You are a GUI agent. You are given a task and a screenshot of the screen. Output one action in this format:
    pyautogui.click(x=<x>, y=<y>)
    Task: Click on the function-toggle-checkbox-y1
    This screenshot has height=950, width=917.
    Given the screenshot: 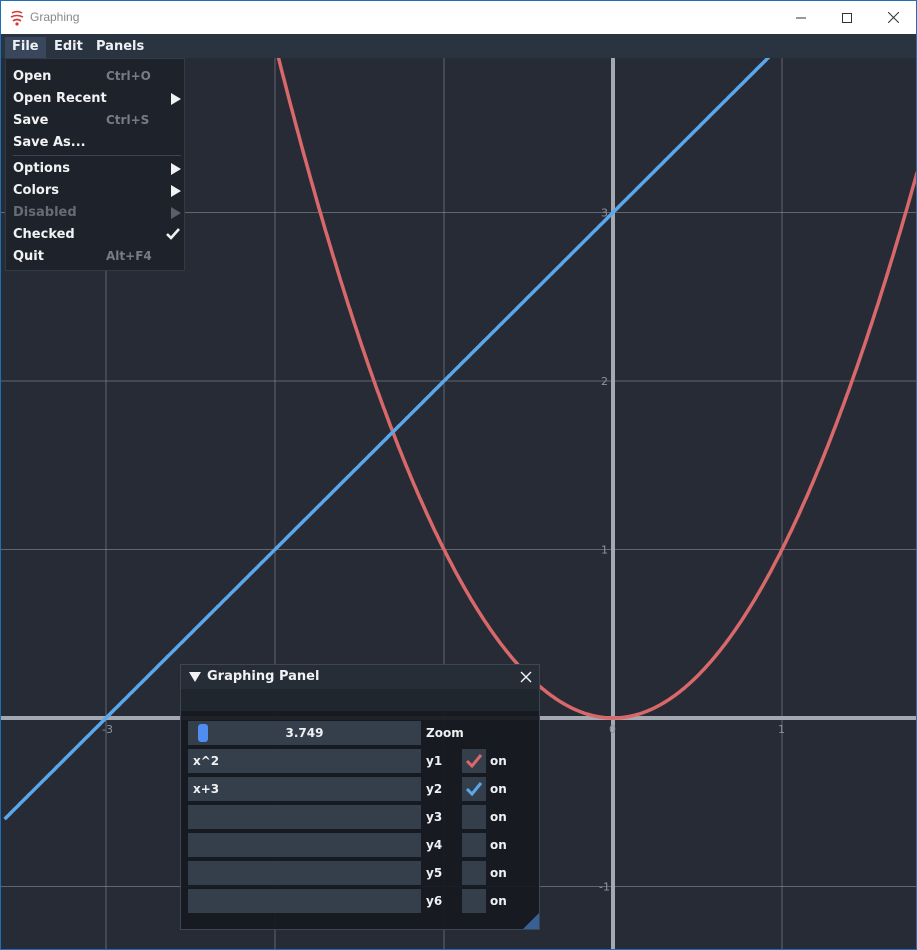 What is the action you would take?
    pyautogui.click(x=474, y=761)
    